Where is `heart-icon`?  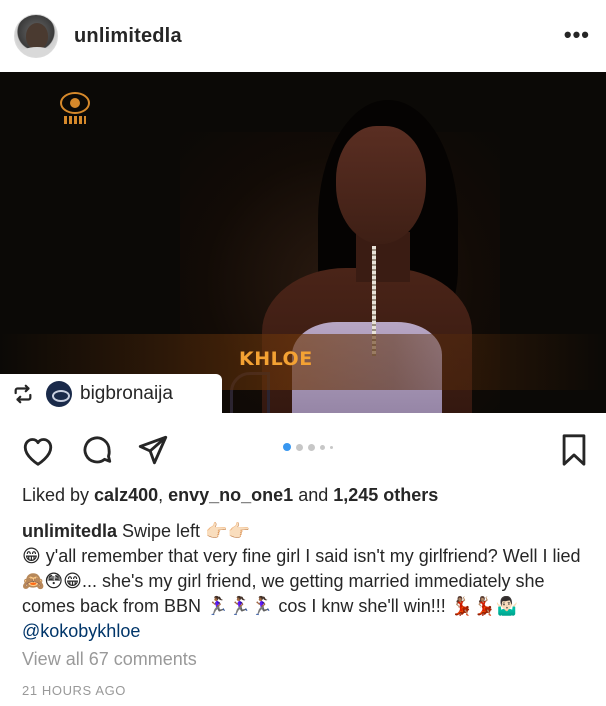
heart-icon is located at coordinates (38, 450).